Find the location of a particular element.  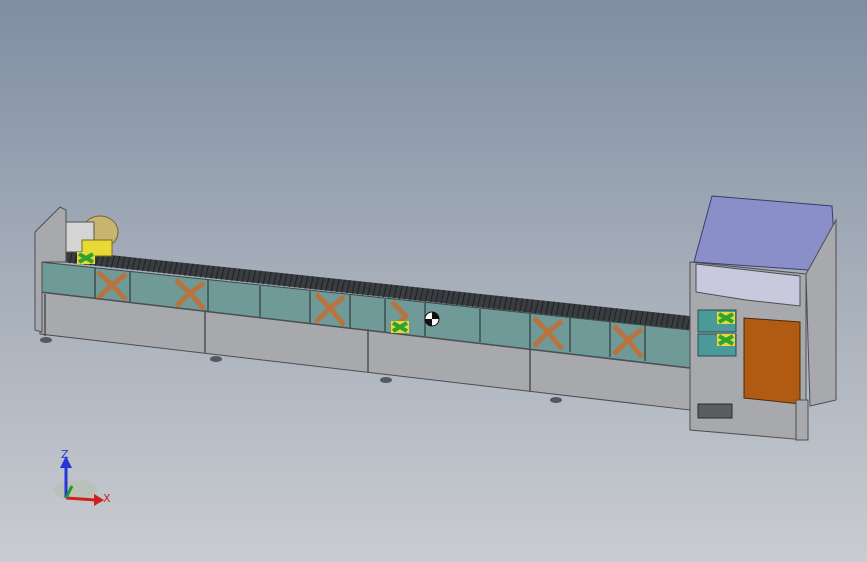

drive-motor-assembly is located at coordinates (92, 236).